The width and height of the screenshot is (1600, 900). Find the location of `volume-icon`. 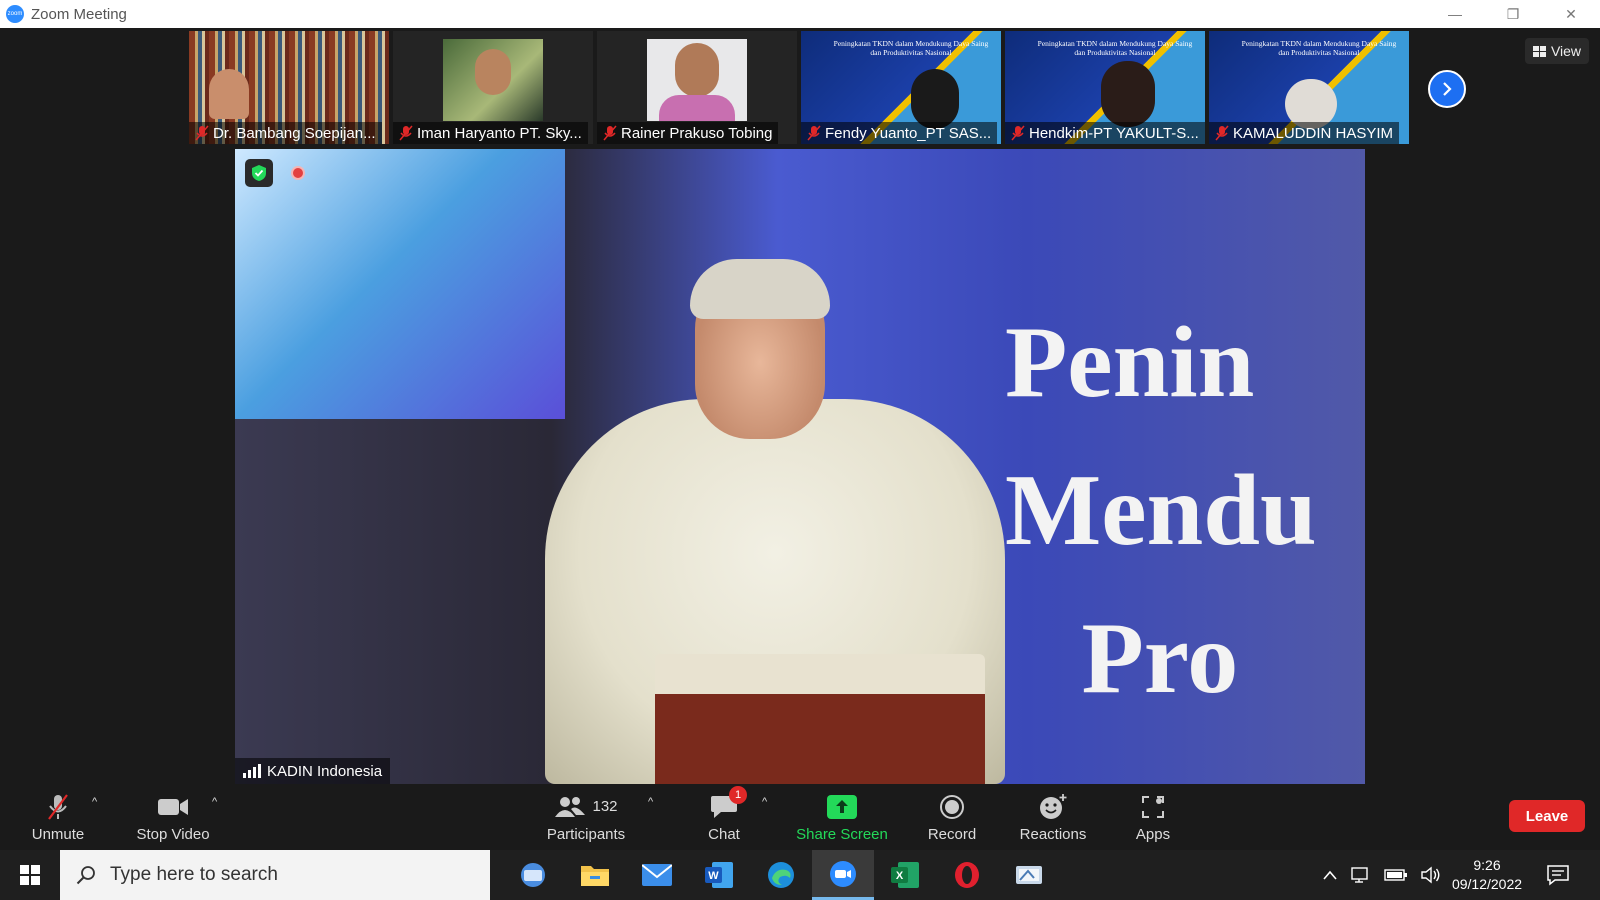

volume-icon is located at coordinates (1431, 875).